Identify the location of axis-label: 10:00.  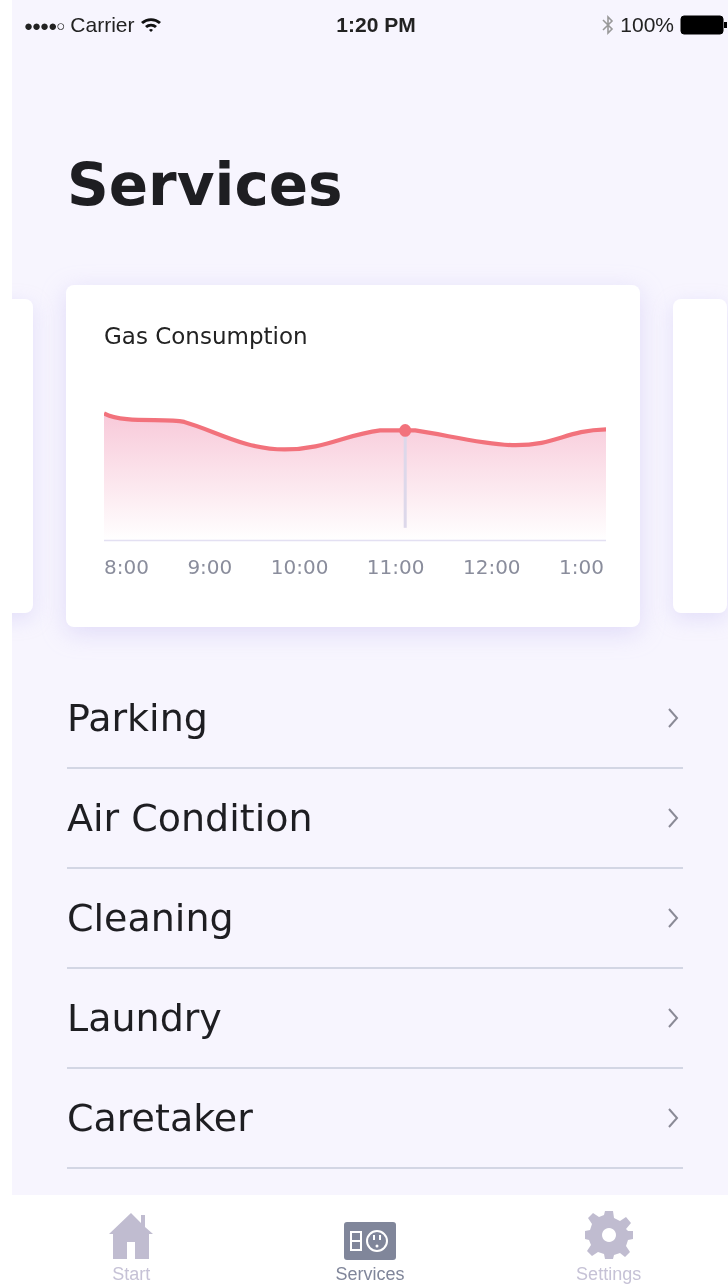
(299, 567).